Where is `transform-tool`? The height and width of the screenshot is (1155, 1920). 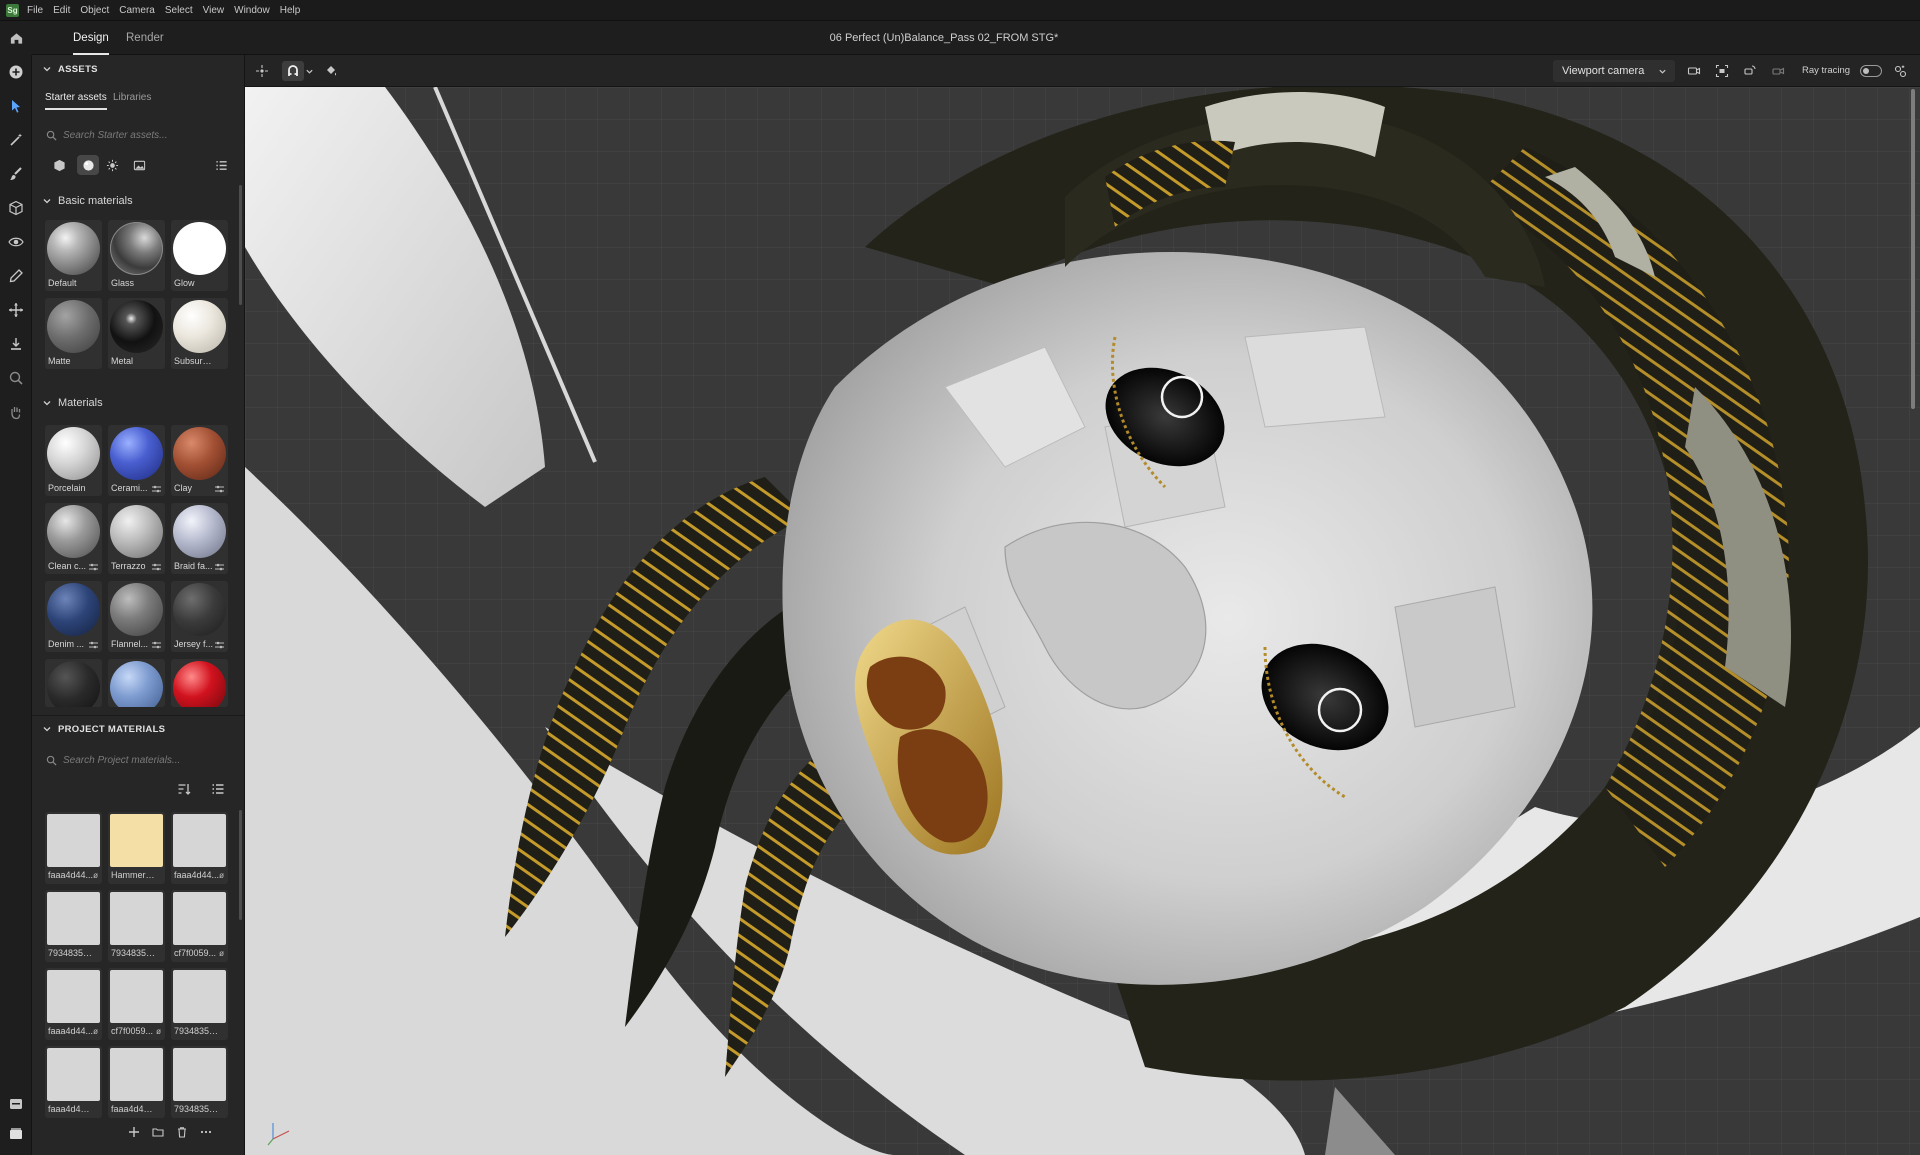 transform-tool is located at coordinates (16, 310).